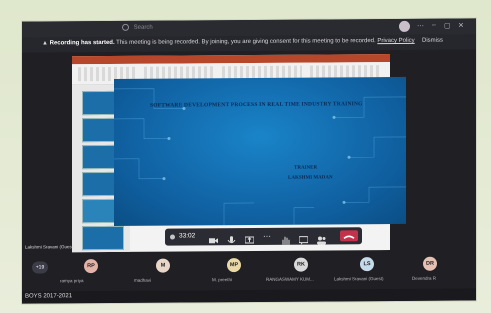 The height and width of the screenshot is (313, 491). I want to click on more-options-icon: ⋯, so click(420, 26).